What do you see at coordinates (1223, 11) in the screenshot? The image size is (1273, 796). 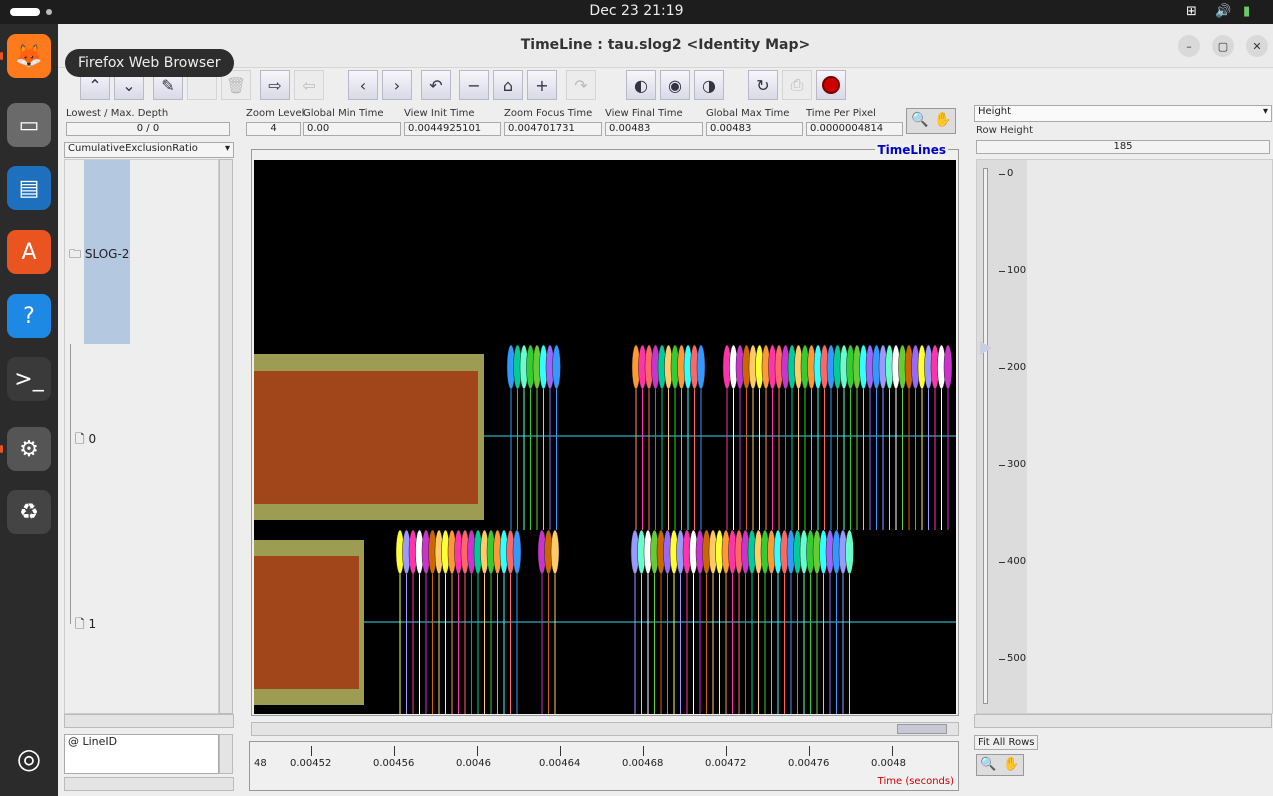 I see `volume-icon: 🔊` at bounding box center [1223, 11].